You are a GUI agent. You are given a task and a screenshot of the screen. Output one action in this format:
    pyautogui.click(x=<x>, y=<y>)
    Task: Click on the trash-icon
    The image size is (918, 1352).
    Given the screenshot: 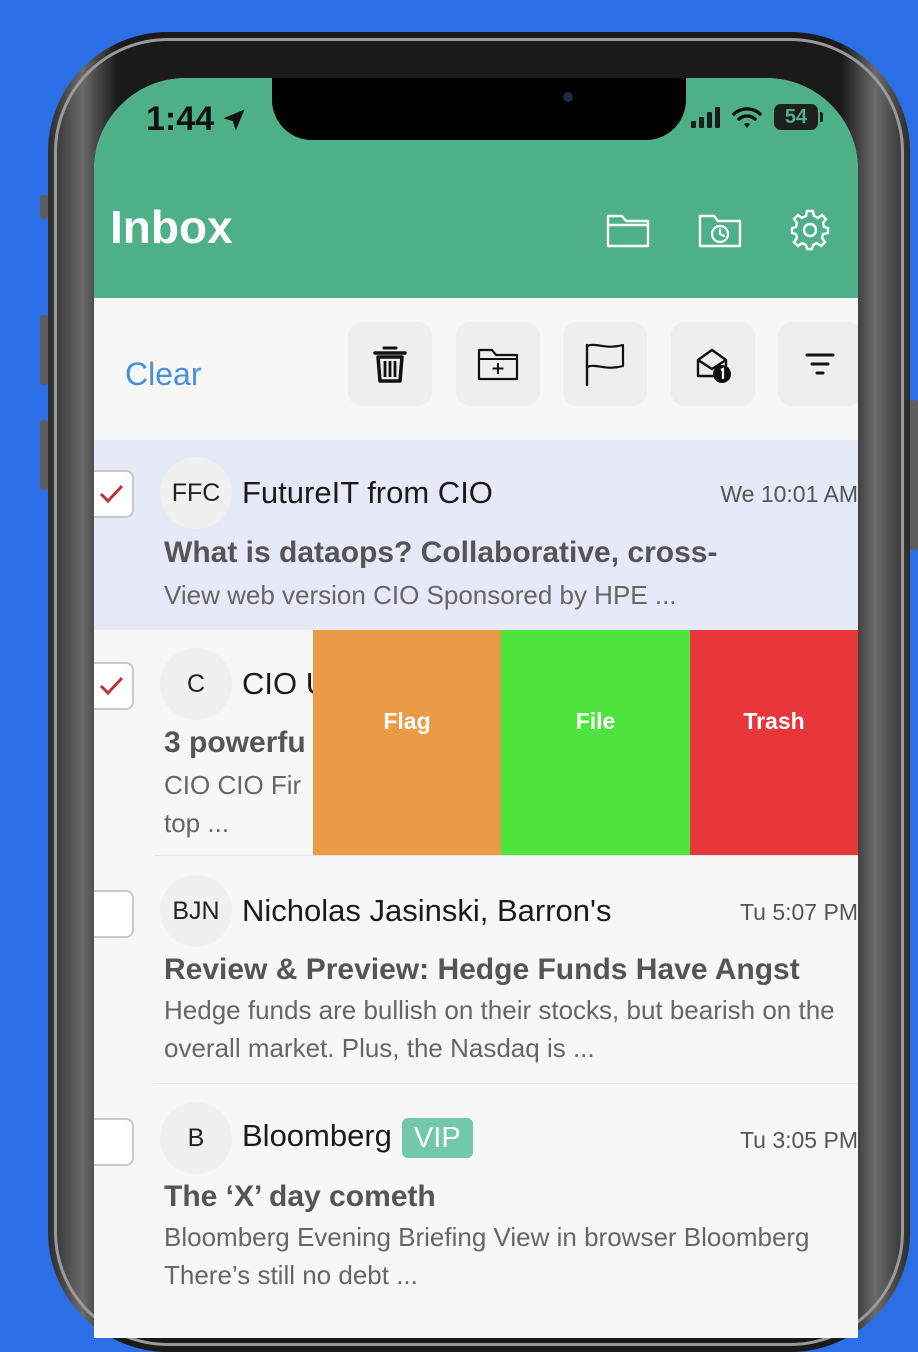 What is the action you would take?
    pyautogui.click(x=390, y=364)
    